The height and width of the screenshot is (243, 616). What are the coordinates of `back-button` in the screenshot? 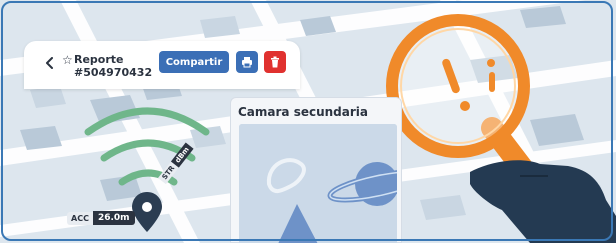 It's located at (50, 63).